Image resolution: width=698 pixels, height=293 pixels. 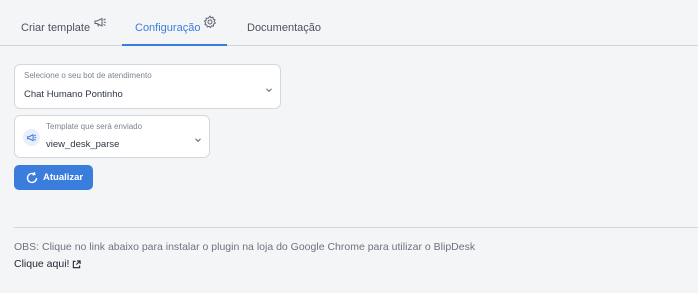 What do you see at coordinates (42, 264) in the screenshot?
I see `link-label: Clique aqui!` at bounding box center [42, 264].